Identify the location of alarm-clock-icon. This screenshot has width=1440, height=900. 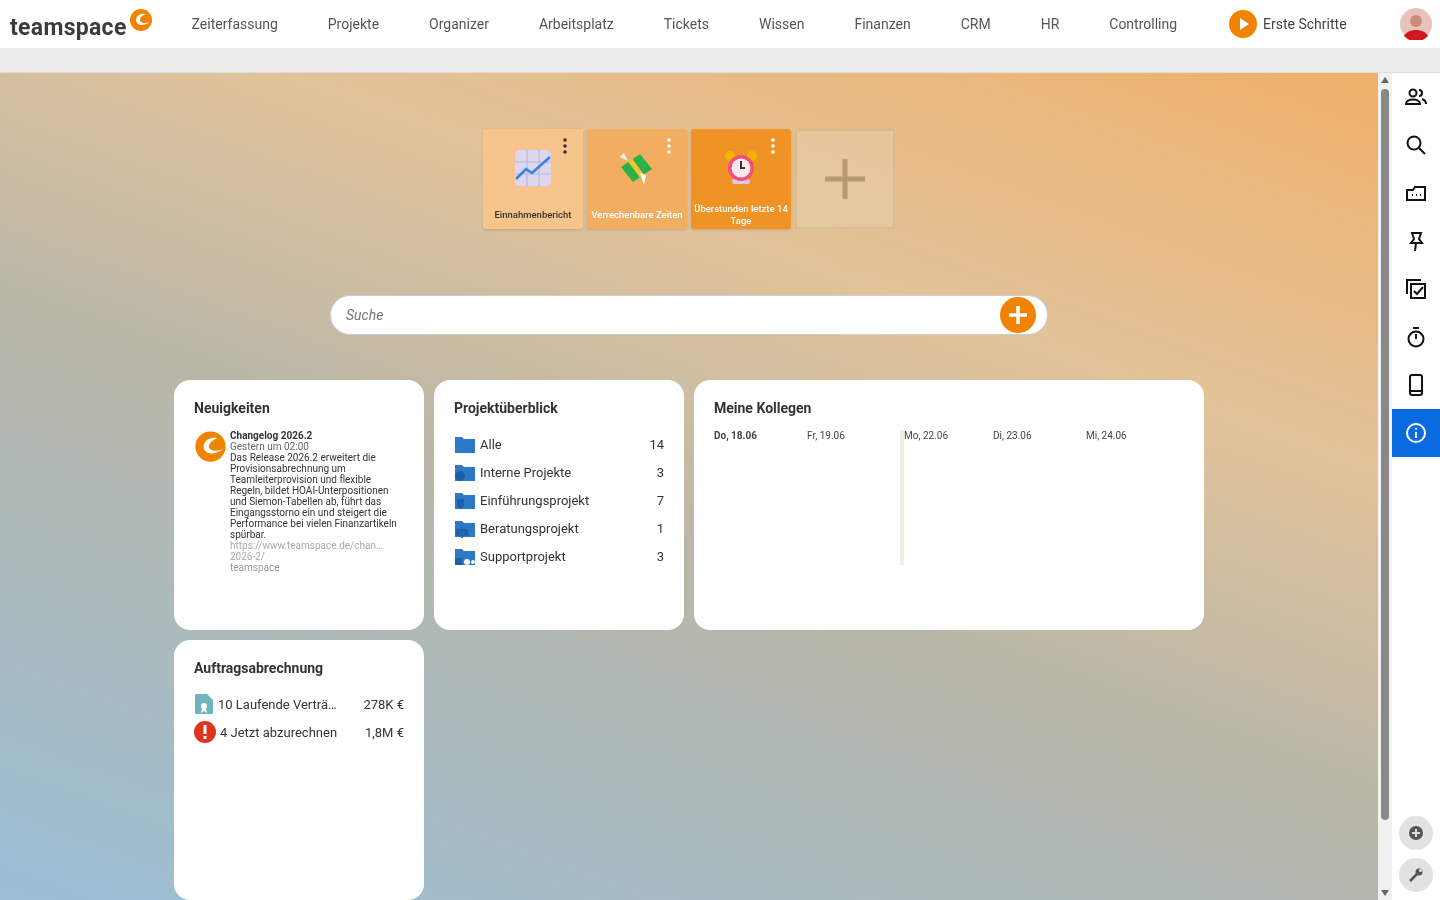
(741, 168).